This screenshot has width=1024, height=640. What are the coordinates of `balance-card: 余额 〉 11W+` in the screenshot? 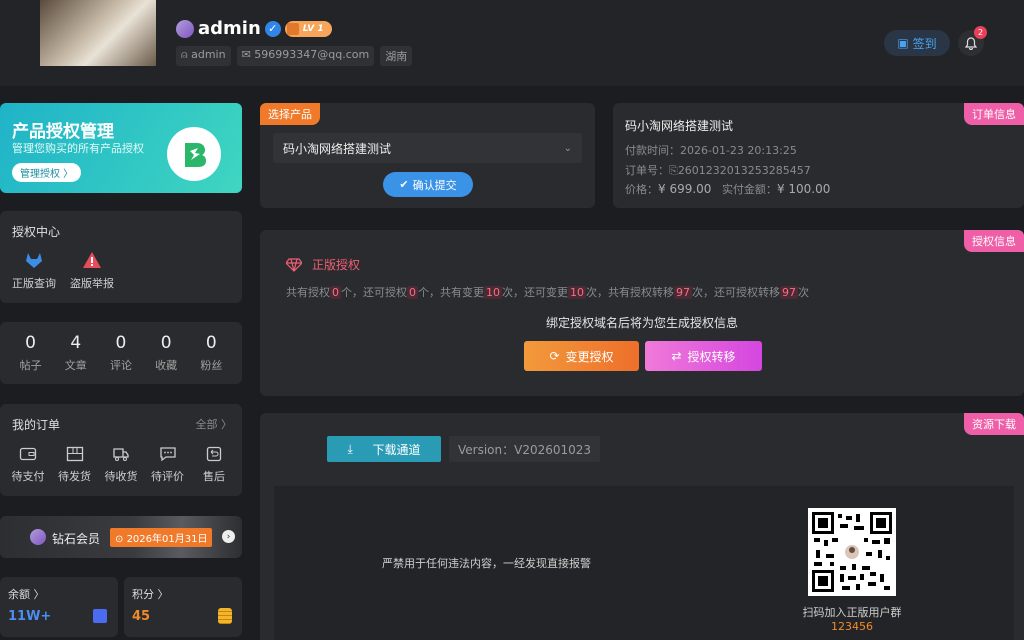 It's located at (59, 607).